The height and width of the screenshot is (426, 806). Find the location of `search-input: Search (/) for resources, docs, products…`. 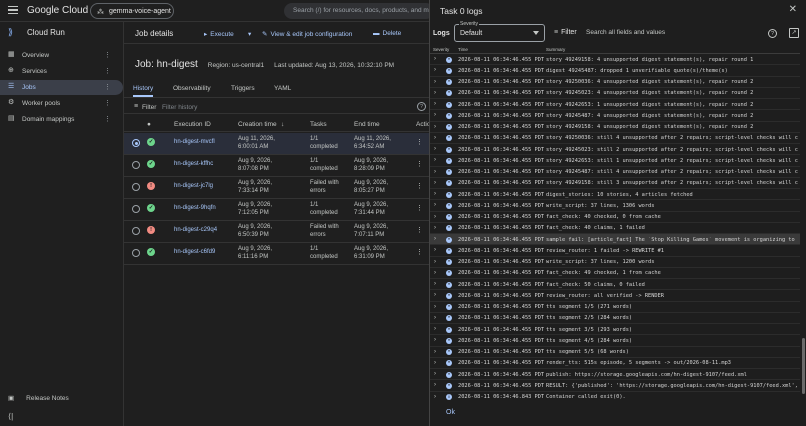

search-input: Search (/) for resources, docs, products… is located at coordinates (359, 11).